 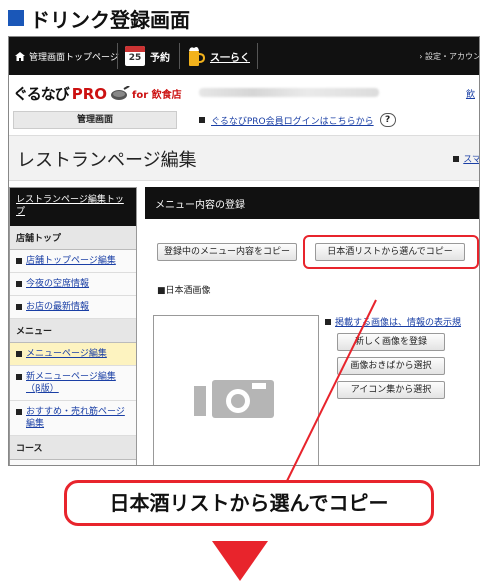 What do you see at coordinates (73, 307) in the screenshot?
I see `sidebar-item-latest-news: お店の最新情報` at bounding box center [73, 307].